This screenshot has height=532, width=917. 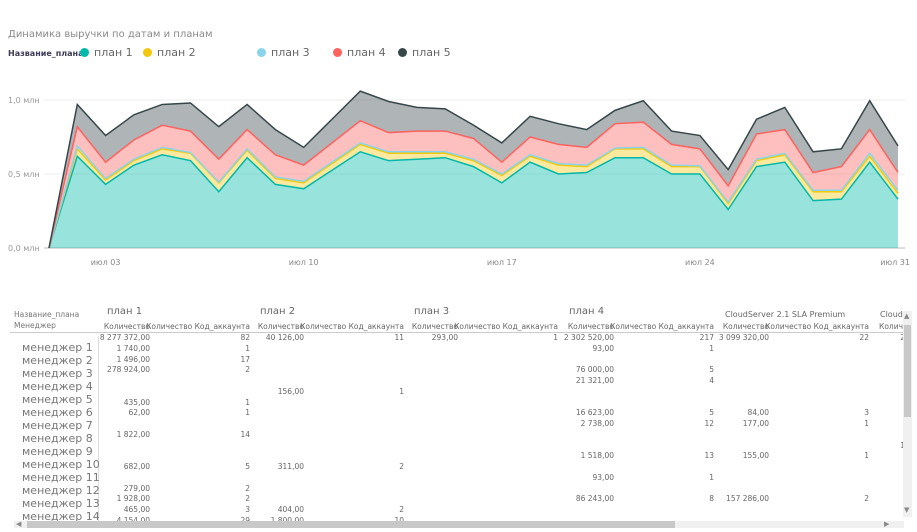 I want to click on table-cell: 156,00, so click(x=290, y=391).